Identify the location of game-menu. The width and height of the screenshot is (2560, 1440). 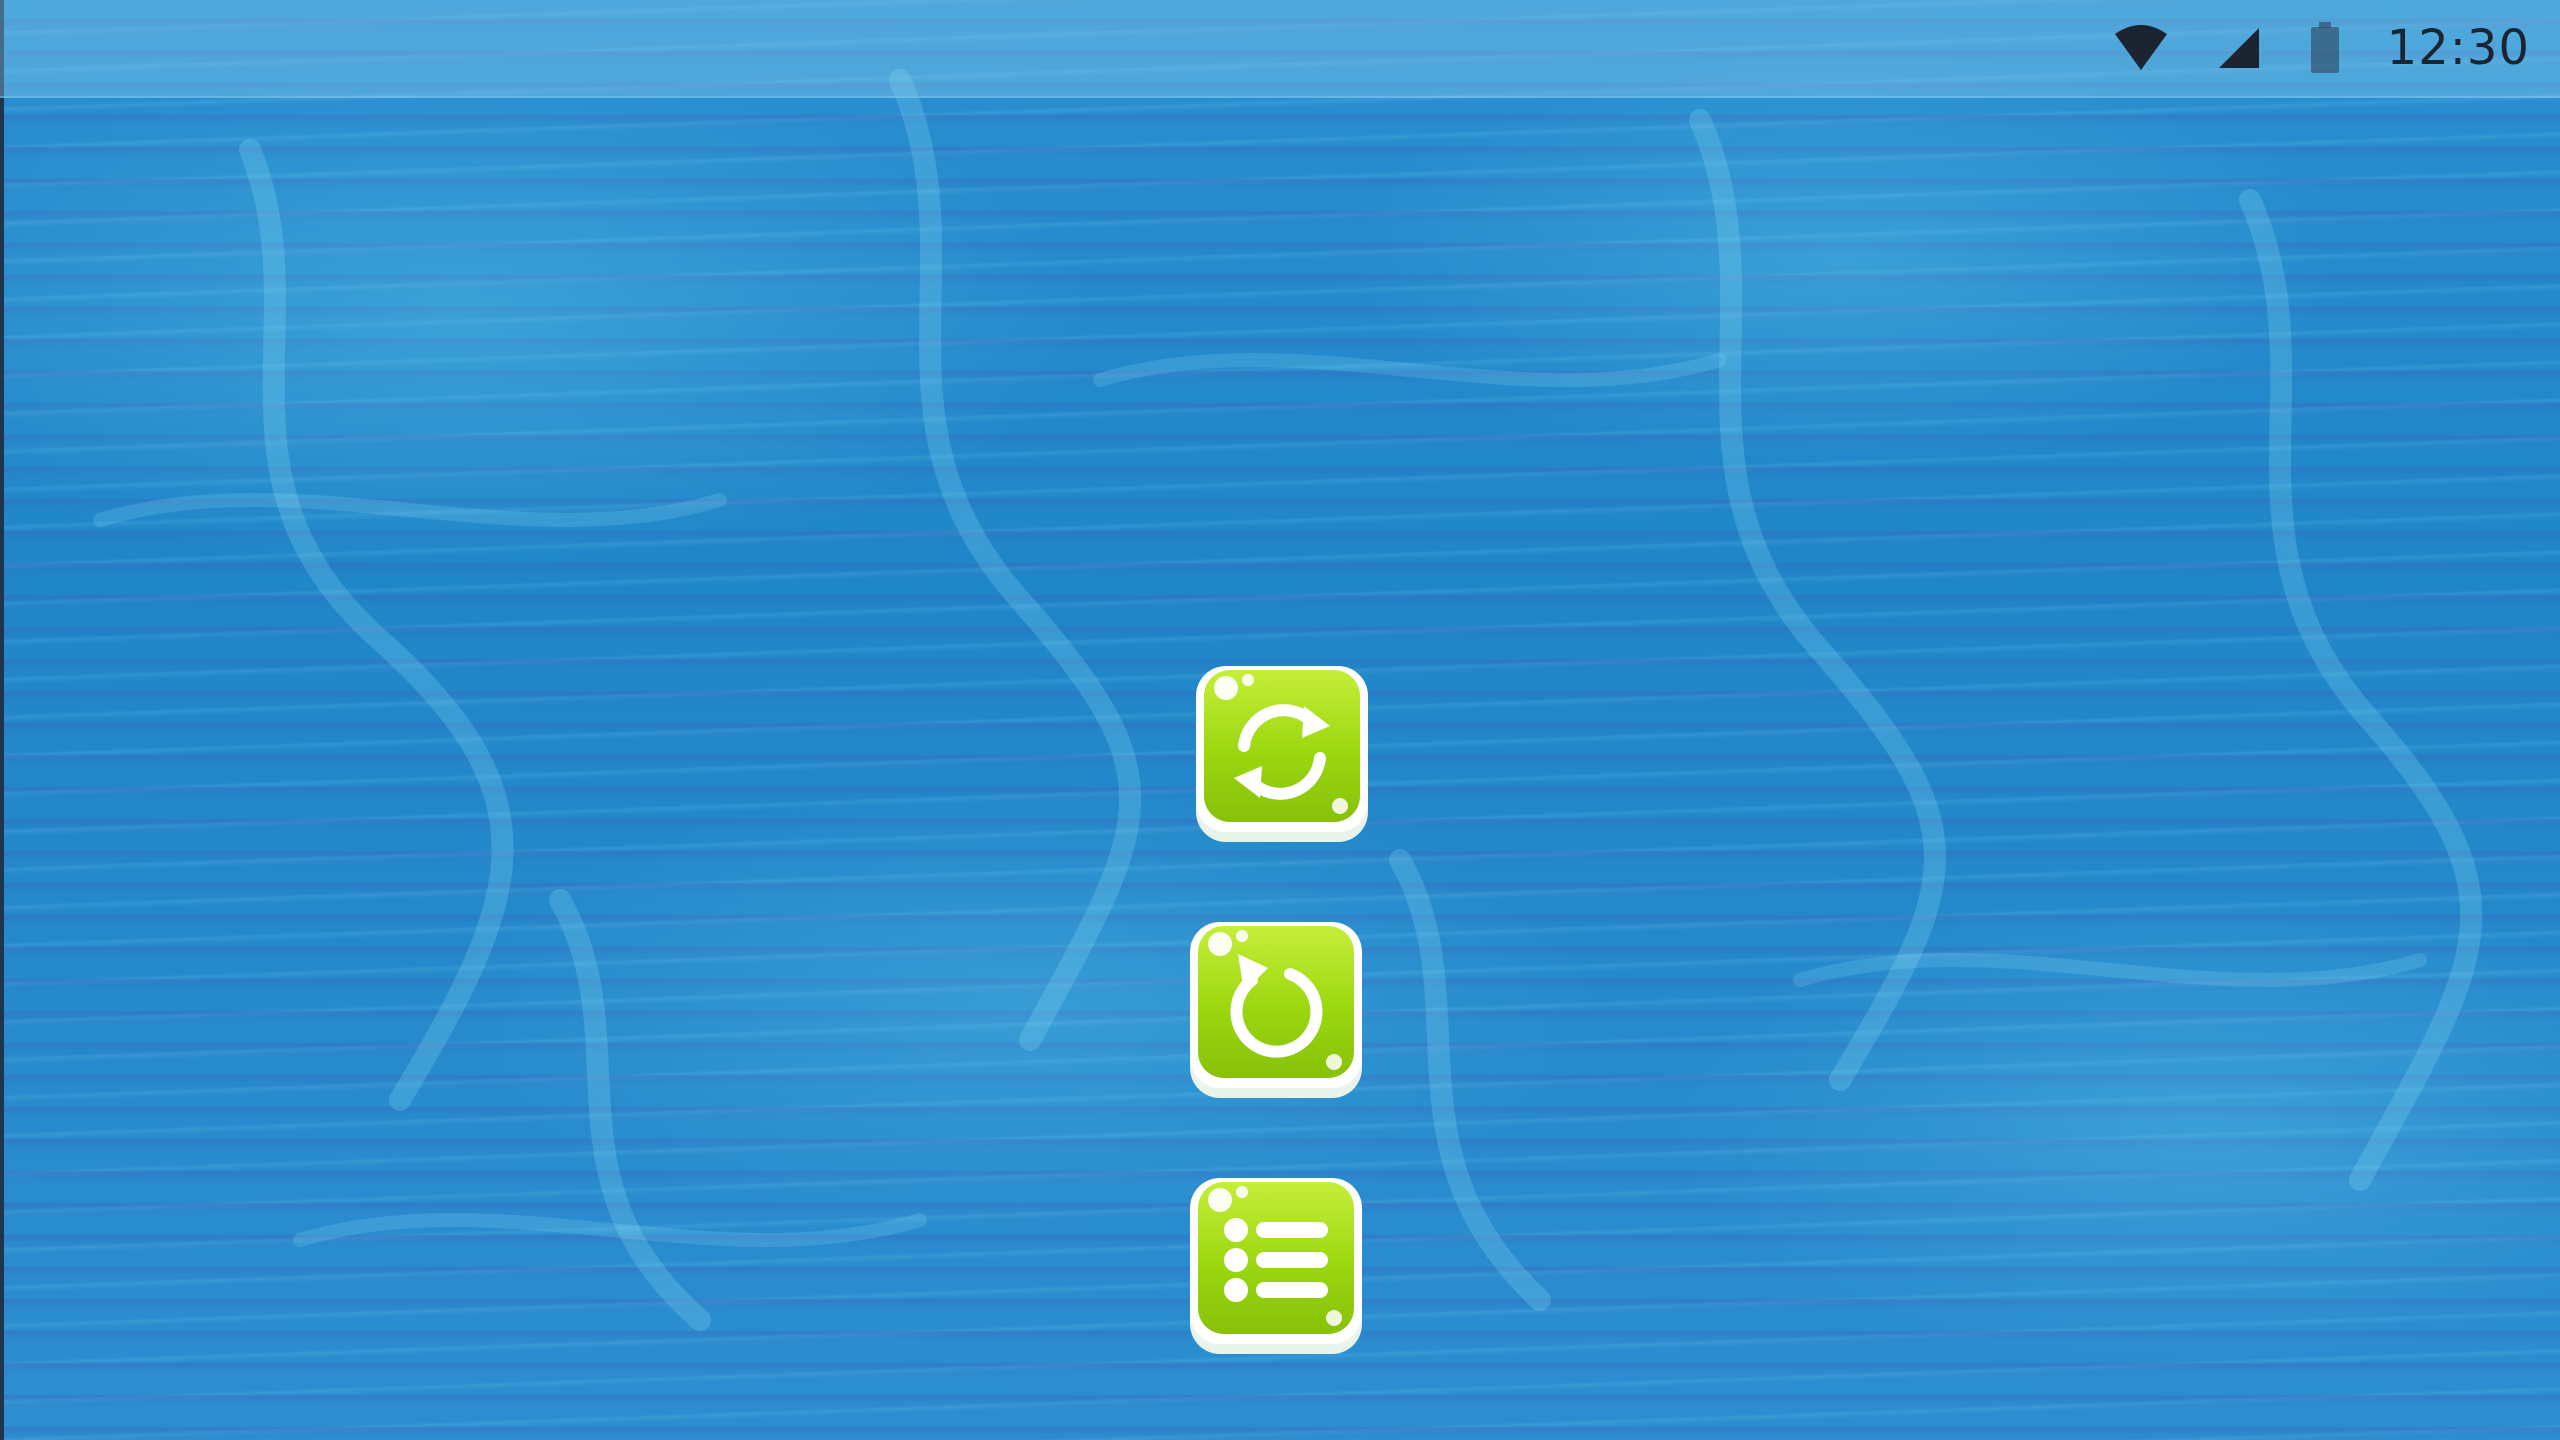
(1280, 1020).